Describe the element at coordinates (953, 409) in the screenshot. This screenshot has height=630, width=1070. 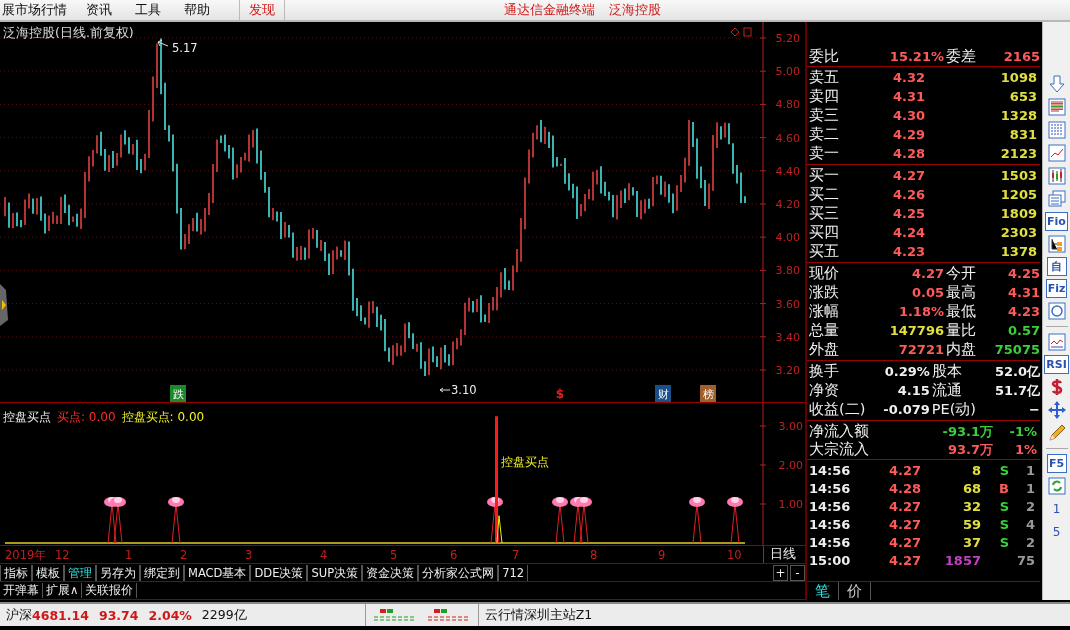
I see `quote-label: PE(动)` at that location.